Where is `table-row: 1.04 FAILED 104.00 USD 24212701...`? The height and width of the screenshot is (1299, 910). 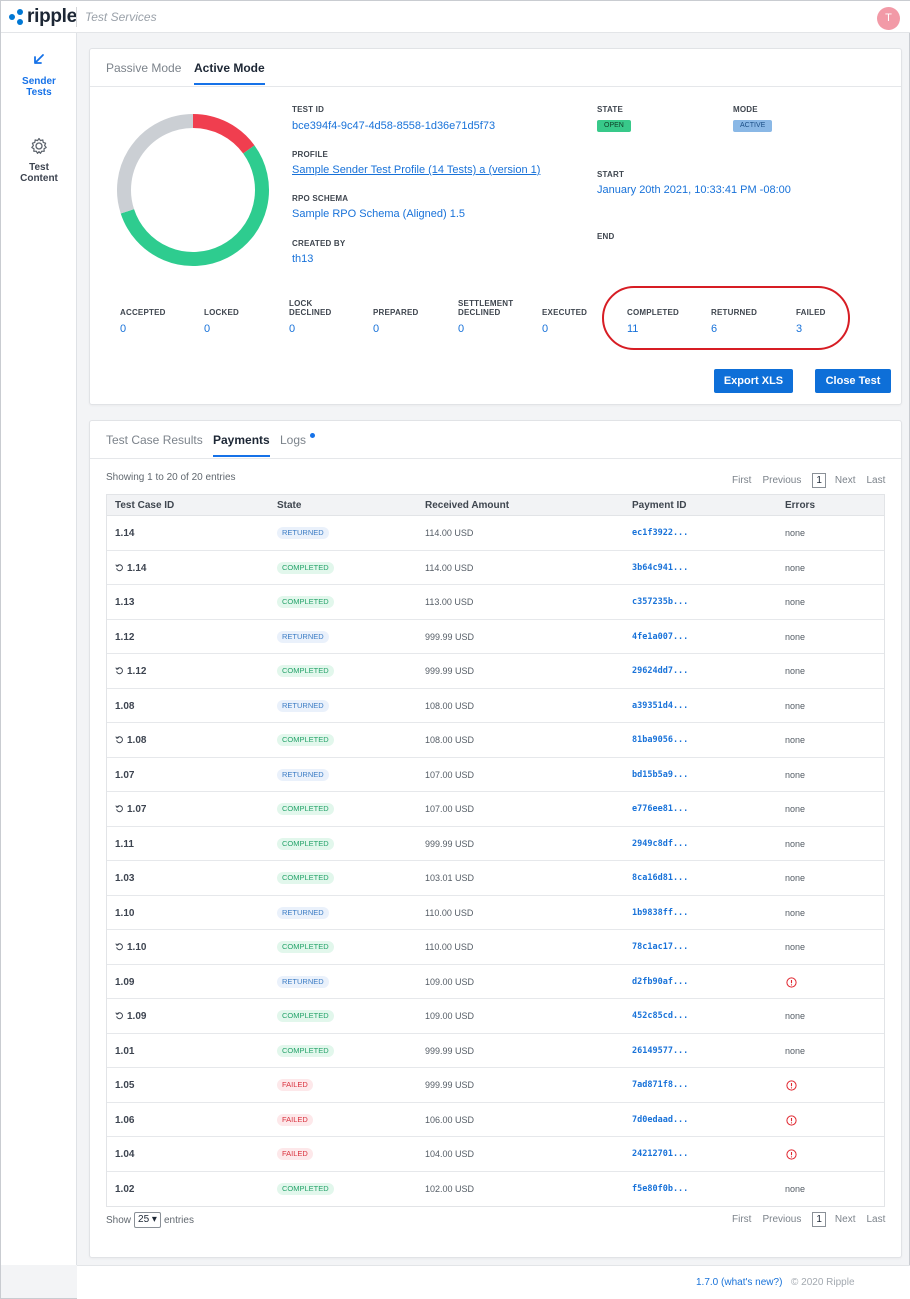
table-row: 1.04 FAILED 104.00 USD 24212701... is located at coordinates (495, 1154).